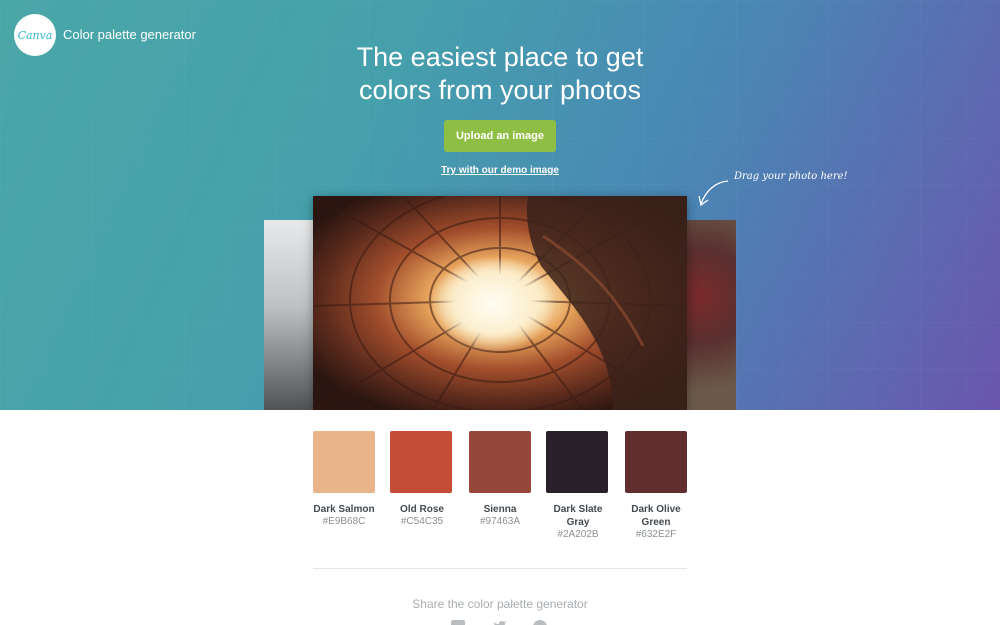 This screenshot has height=625, width=1000. What do you see at coordinates (656, 516) in the screenshot?
I see `swatch-name: Dark Olive Green` at bounding box center [656, 516].